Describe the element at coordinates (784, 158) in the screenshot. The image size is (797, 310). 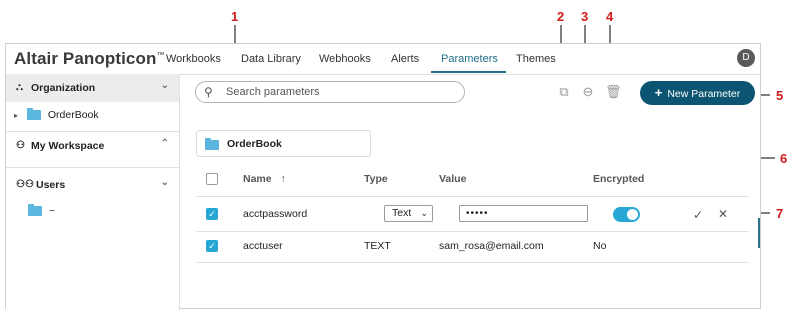
I see `callout-6: 6` at that location.